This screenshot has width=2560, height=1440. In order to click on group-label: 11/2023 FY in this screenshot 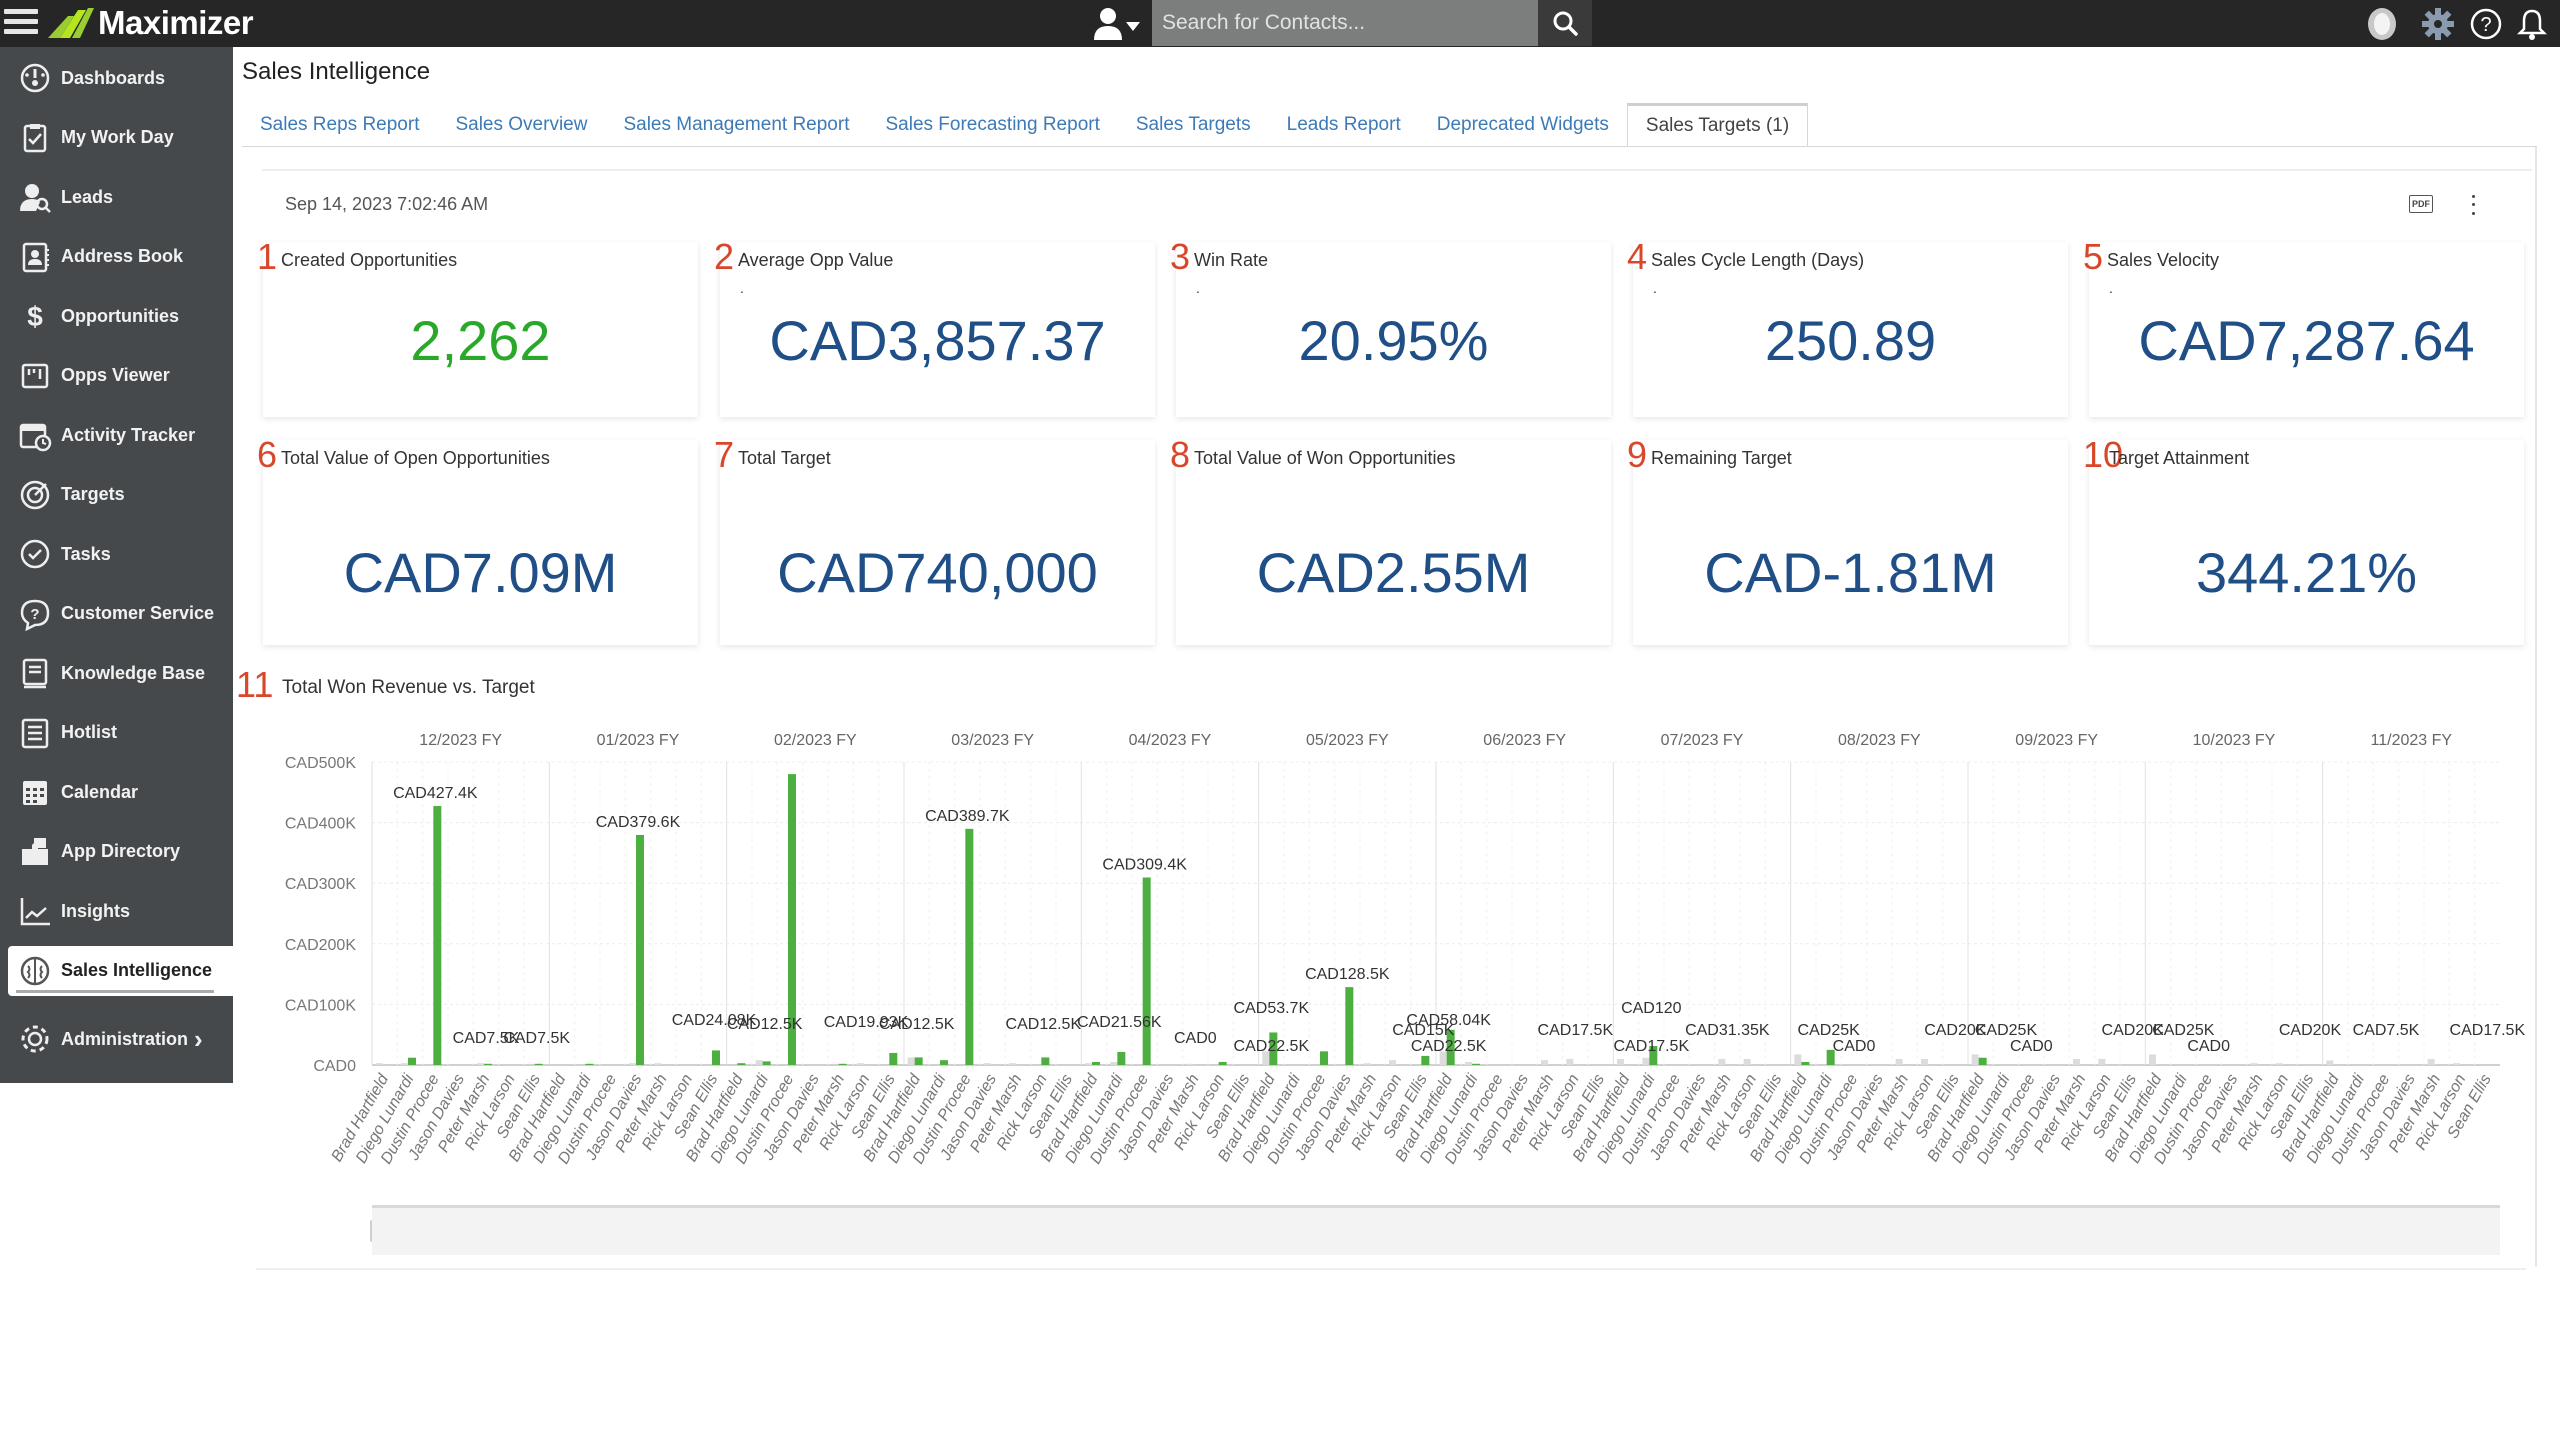, I will do `click(2412, 740)`.